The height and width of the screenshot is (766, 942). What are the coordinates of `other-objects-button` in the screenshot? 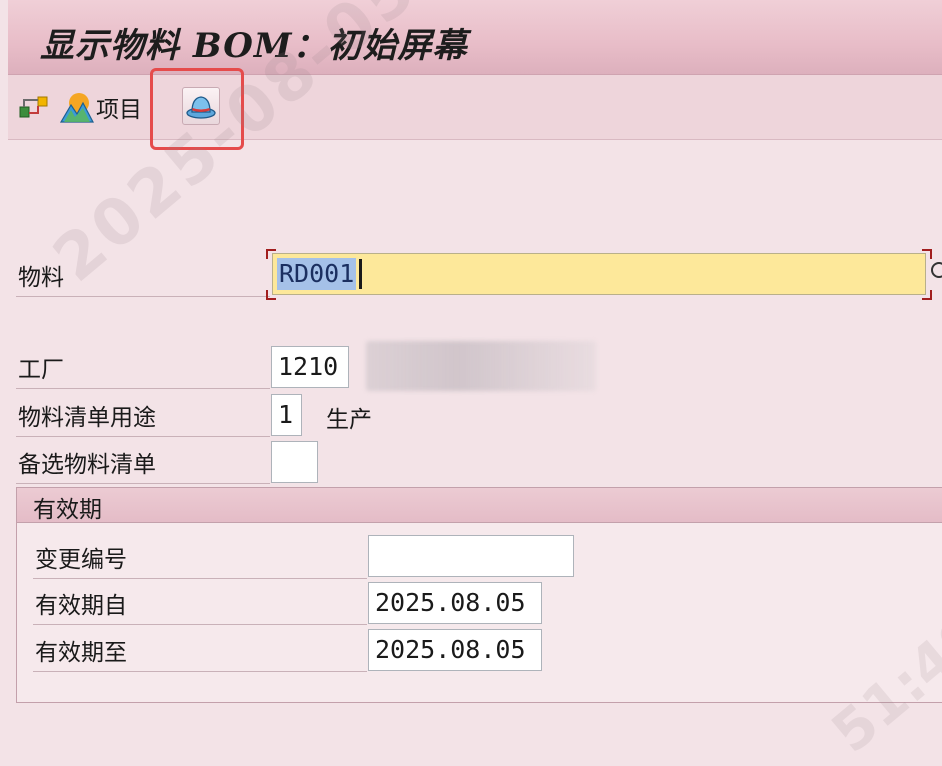 It's located at (34, 107).